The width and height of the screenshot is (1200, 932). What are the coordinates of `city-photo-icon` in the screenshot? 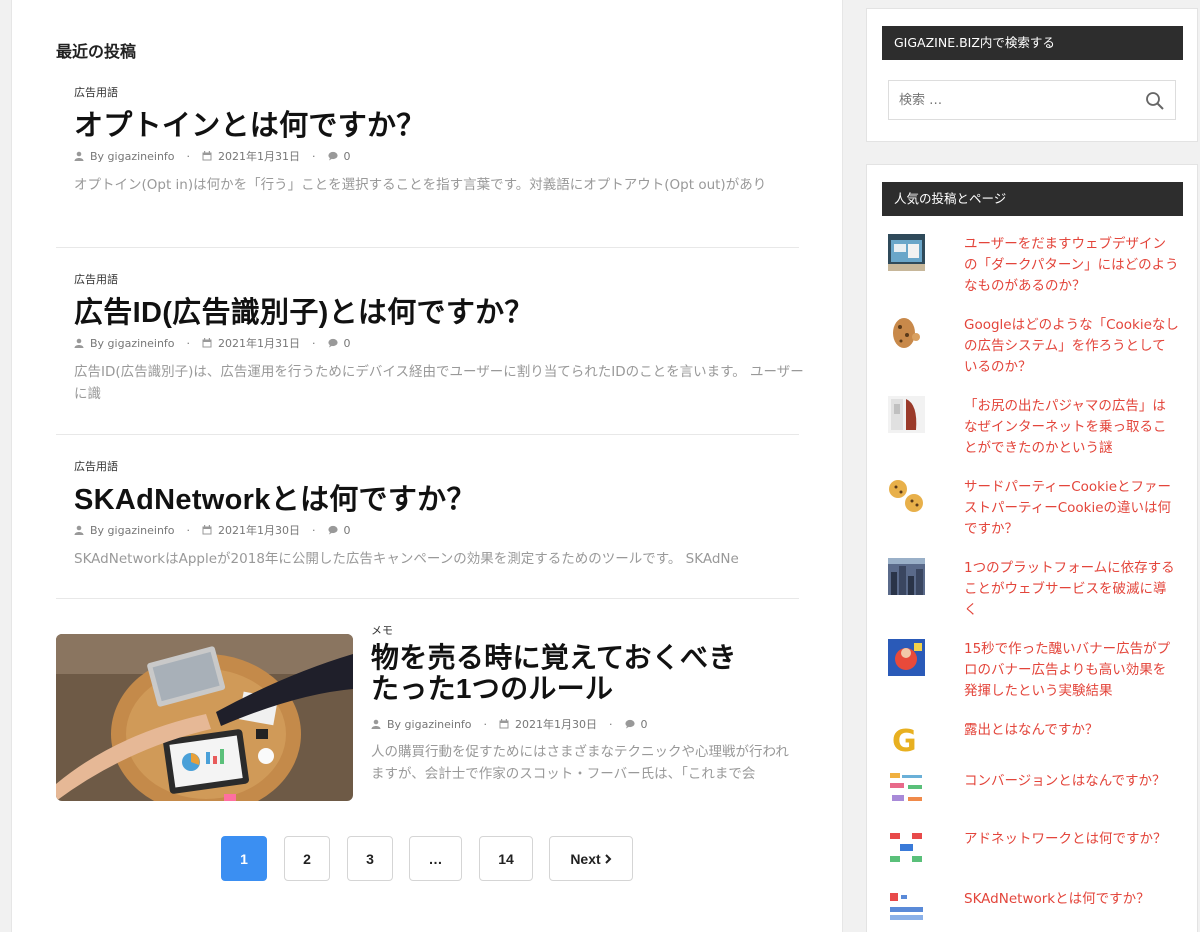 It's located at (906, 576).